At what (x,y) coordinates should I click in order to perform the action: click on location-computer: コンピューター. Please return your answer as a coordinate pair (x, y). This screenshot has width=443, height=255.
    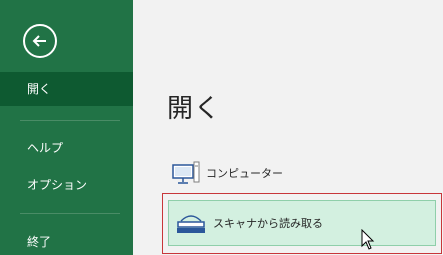
    Looking at the image, I should click on (300, 173).